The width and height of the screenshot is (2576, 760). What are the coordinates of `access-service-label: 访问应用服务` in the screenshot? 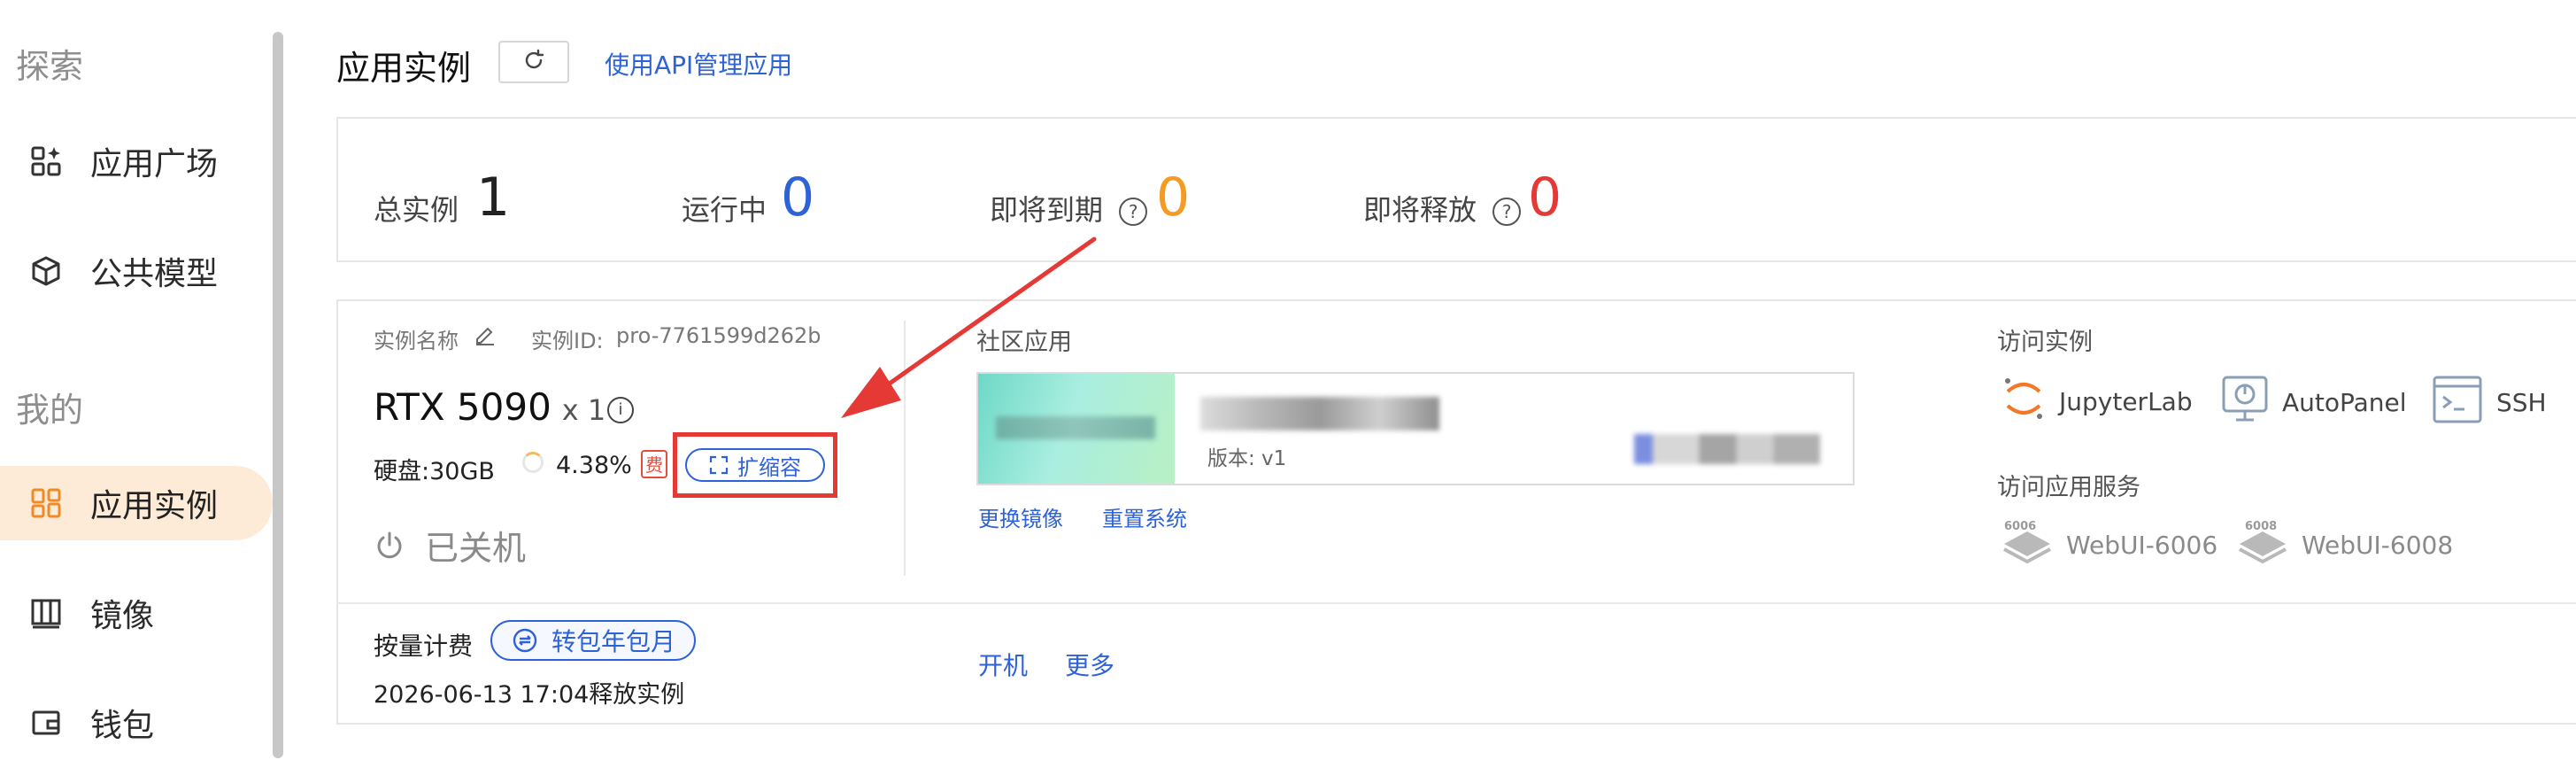 It's located at (2068, 488).